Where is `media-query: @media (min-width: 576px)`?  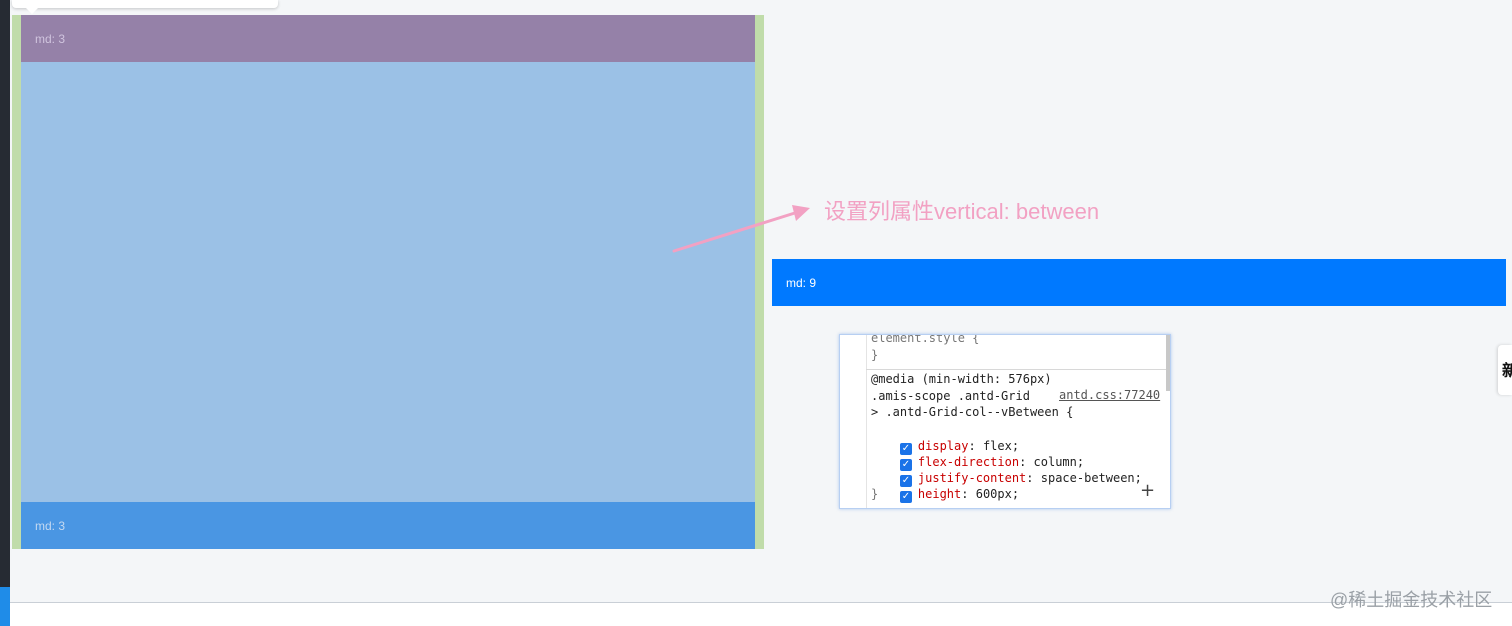 media-query: @media (min-width: 576px) is located at coordinates (961, 379).